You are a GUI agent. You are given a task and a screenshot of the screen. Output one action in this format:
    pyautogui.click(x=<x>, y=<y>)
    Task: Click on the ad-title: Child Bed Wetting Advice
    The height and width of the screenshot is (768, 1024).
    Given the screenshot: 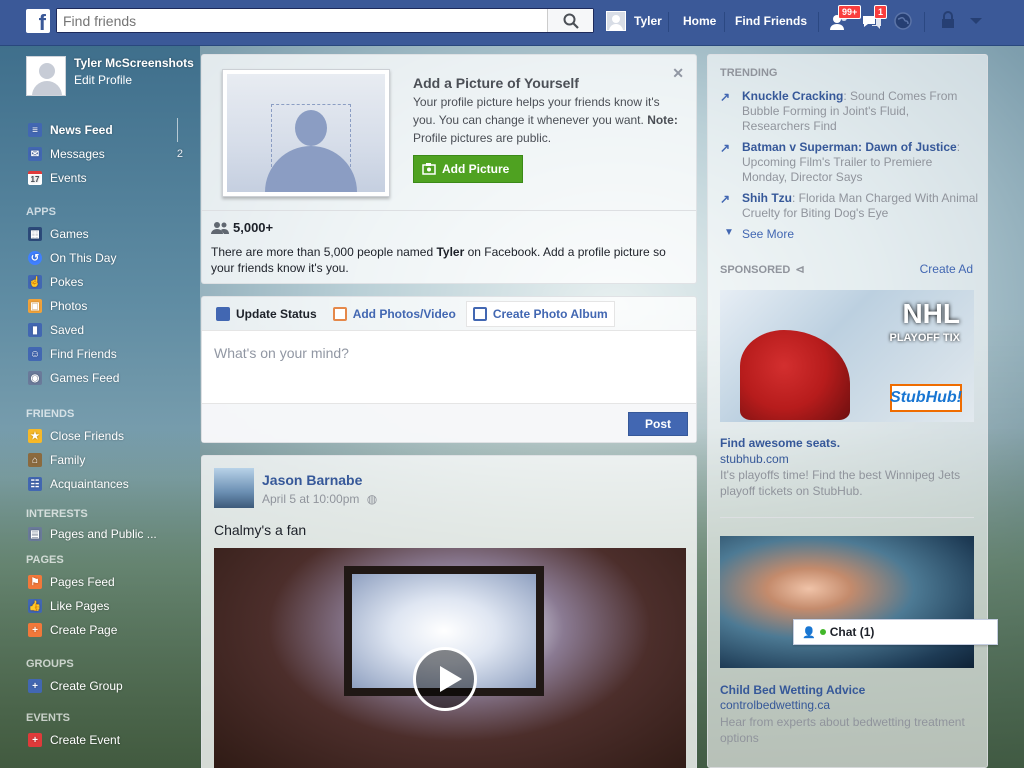 What is the action you would take?
    pyautogui.click(x=792, y=690)
    